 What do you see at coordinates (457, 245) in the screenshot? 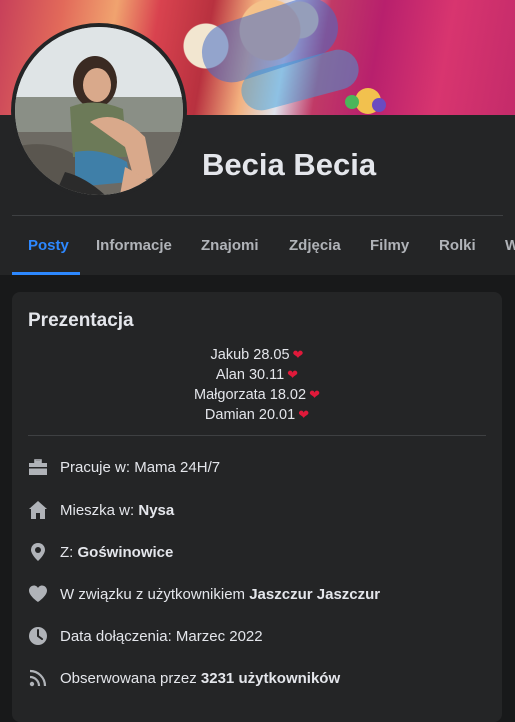
I see `tab-reels: Rolki` at bounding box center [457, 245].